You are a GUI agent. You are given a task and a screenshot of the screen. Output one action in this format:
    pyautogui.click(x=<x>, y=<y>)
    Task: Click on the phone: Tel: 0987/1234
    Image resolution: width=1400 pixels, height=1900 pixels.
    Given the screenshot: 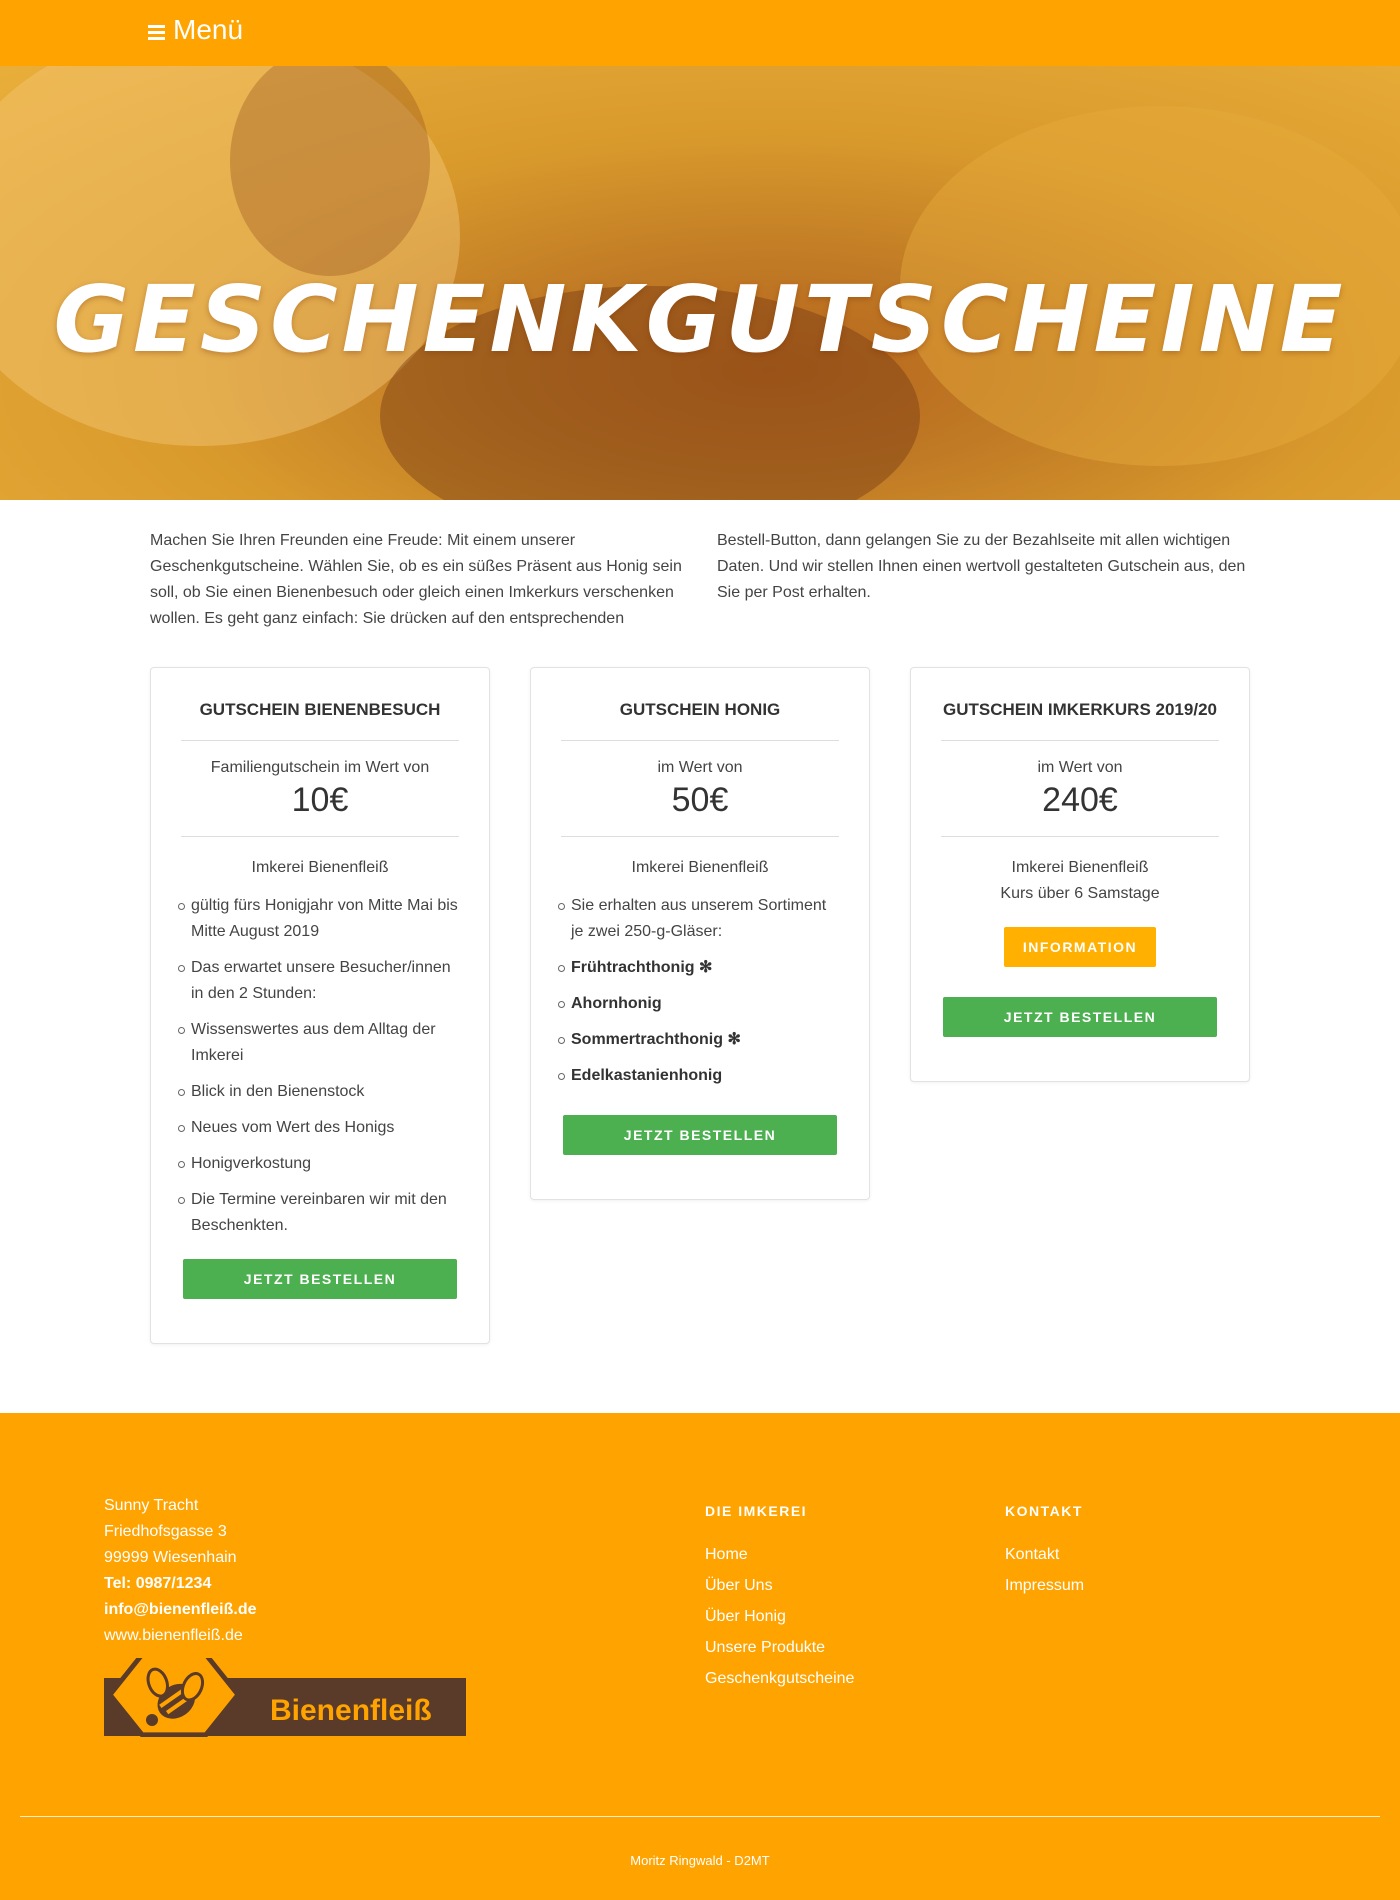 What is the action you would take?
    pyautogui.click(x=158, y=1583)
    